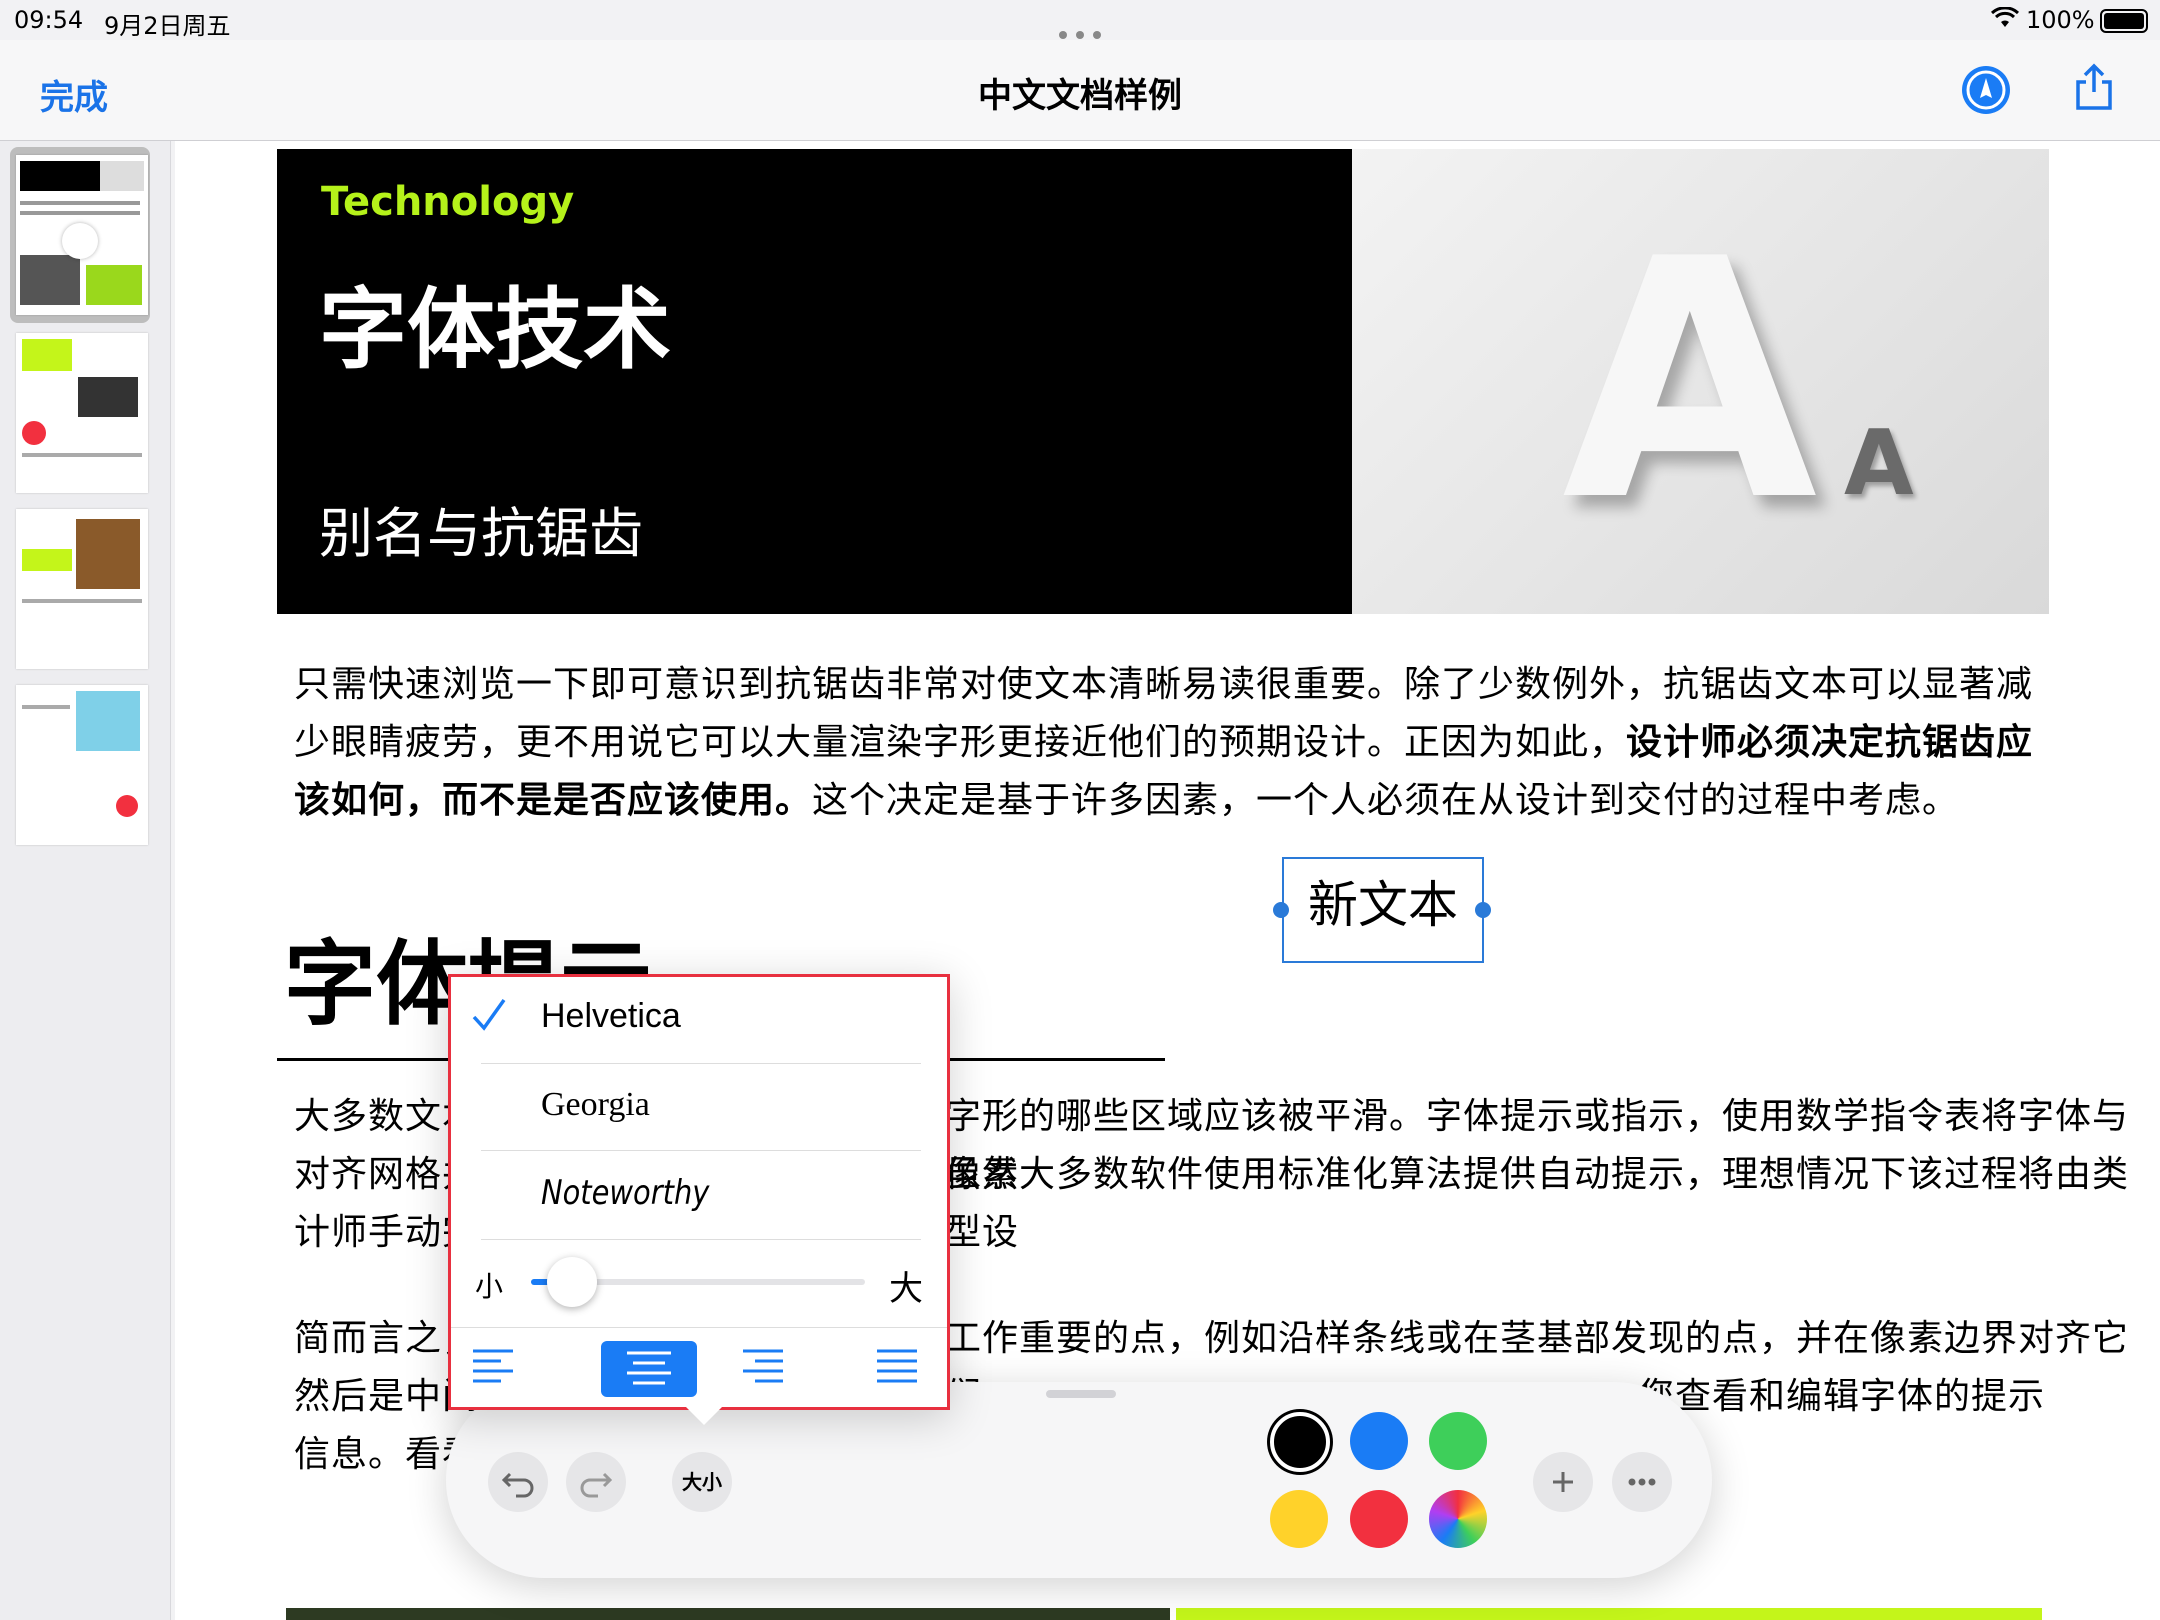  Describe the element at coordinates (596, 1482) in the screenshot. I see `redo-icon` at that location.